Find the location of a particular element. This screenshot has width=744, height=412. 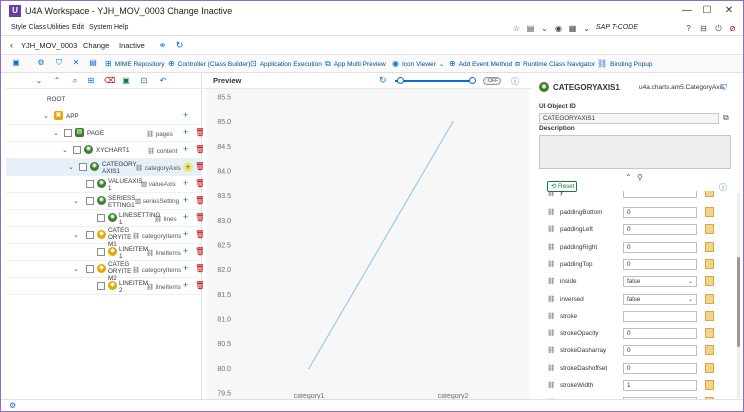

transaction-icon: ⊟ is located at coordinates (703, 28).